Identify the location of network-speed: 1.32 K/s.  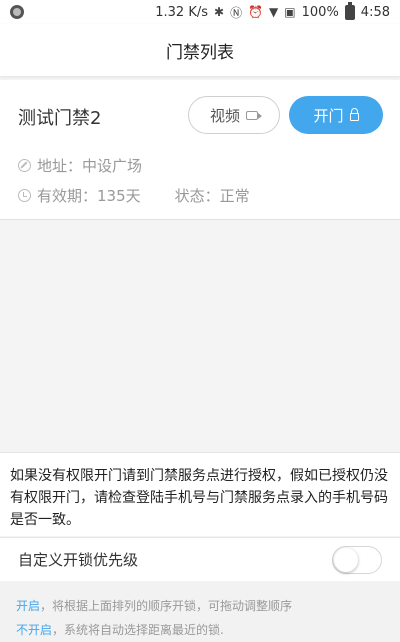
(182, 12).